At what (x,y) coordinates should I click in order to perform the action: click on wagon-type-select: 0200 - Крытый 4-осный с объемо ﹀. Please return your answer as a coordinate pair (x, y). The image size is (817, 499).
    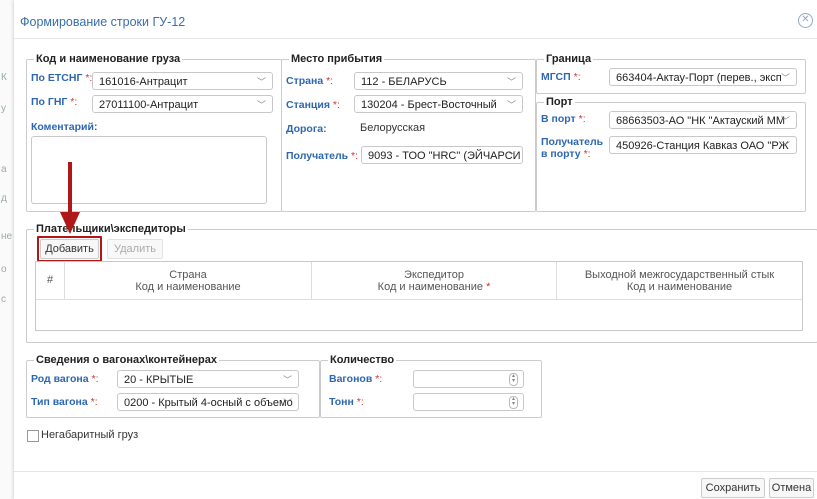
    Looking at the image, I should click on (208, 402).